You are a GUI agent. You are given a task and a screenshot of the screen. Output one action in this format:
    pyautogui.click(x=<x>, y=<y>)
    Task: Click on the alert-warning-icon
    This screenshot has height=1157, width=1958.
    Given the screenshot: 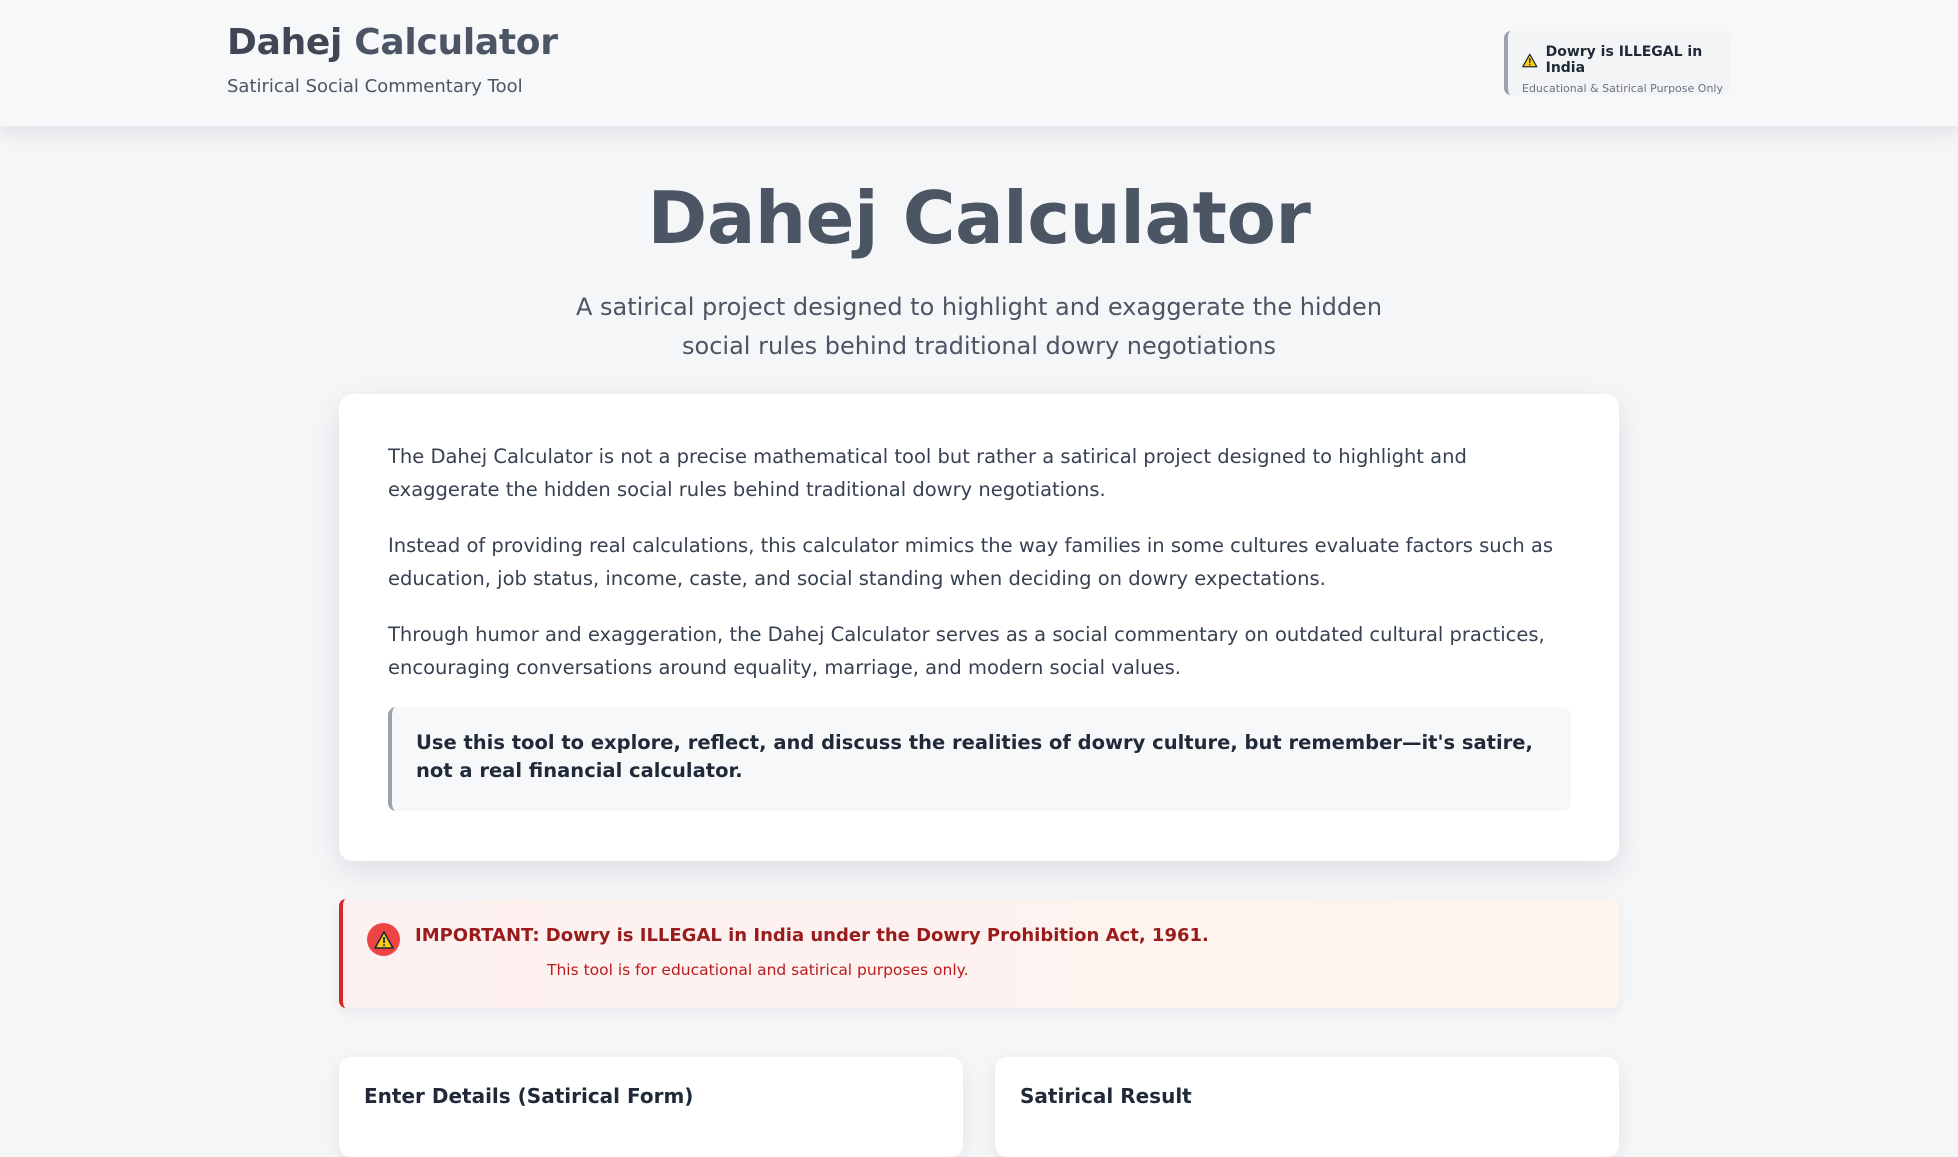 What is the action you would take?
    pyautogui.click(x=383, y=939)
    